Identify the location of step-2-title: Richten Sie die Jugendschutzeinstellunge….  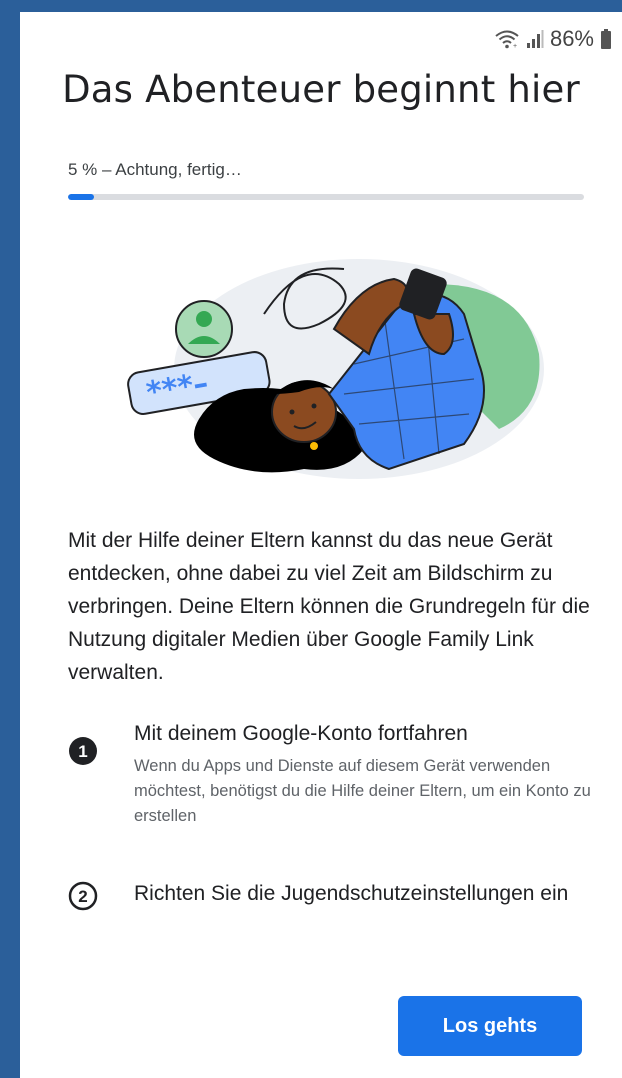
(351, 893).